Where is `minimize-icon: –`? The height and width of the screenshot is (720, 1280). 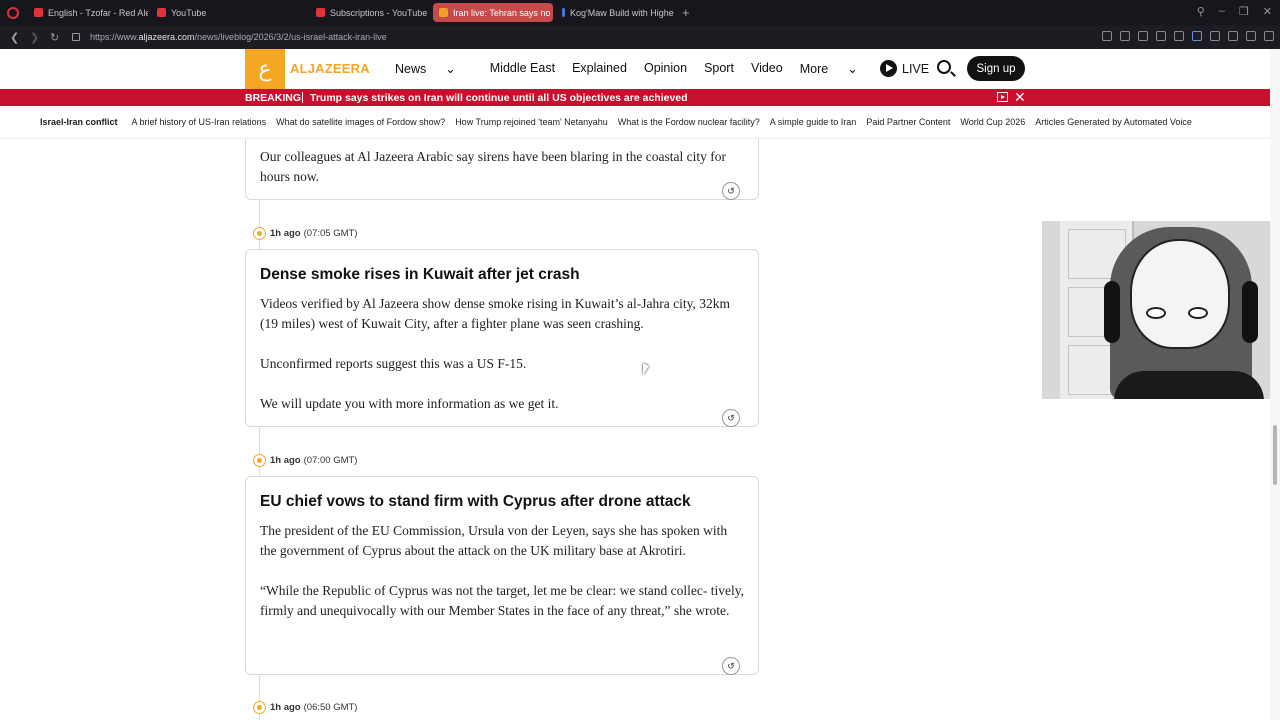
minimize-icon: – is located at coordinates (1222, 11).